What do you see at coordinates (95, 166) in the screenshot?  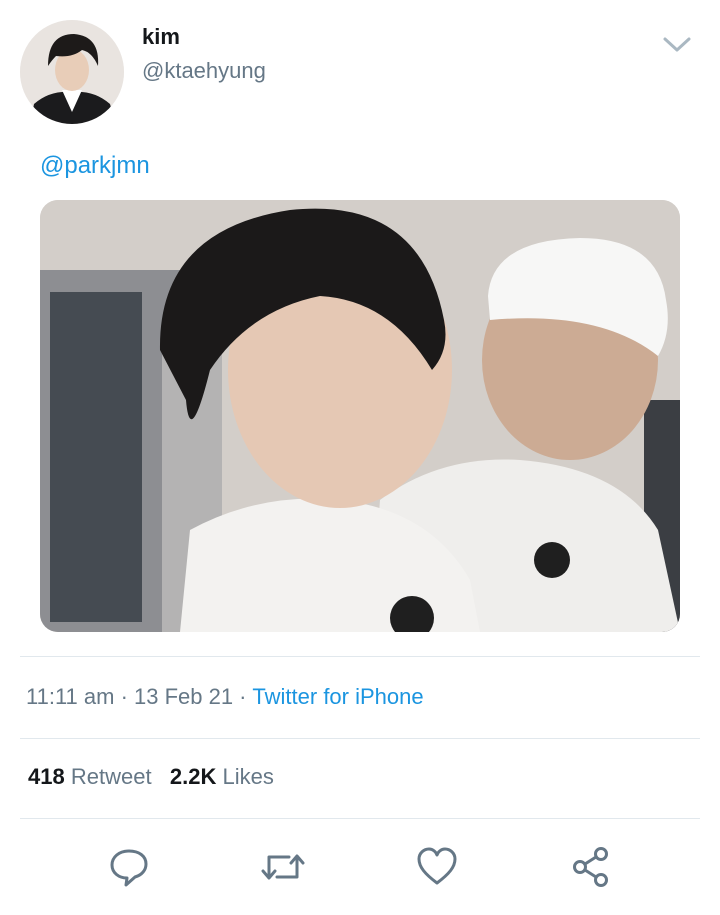 I see `mention-link: @parkjmn` at bounding box center [95, 166].